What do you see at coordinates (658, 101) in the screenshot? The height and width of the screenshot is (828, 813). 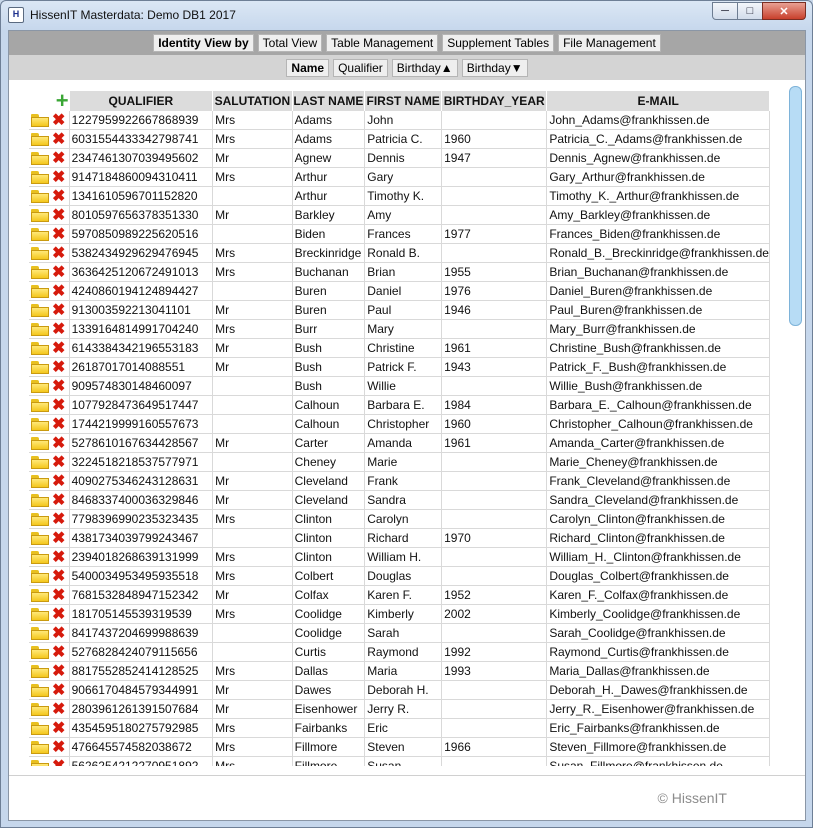 I see `column-header-e-mail: E-MAIL` at bounding box center [658, 101].